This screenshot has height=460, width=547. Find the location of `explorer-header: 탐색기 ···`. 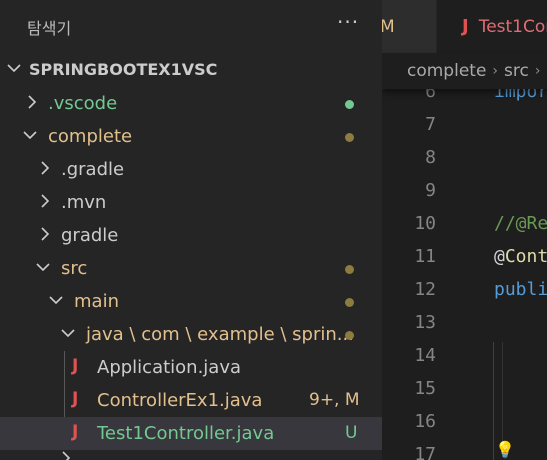

explorer-header: 탐색기 ··· is located at coordinates (191, 26).